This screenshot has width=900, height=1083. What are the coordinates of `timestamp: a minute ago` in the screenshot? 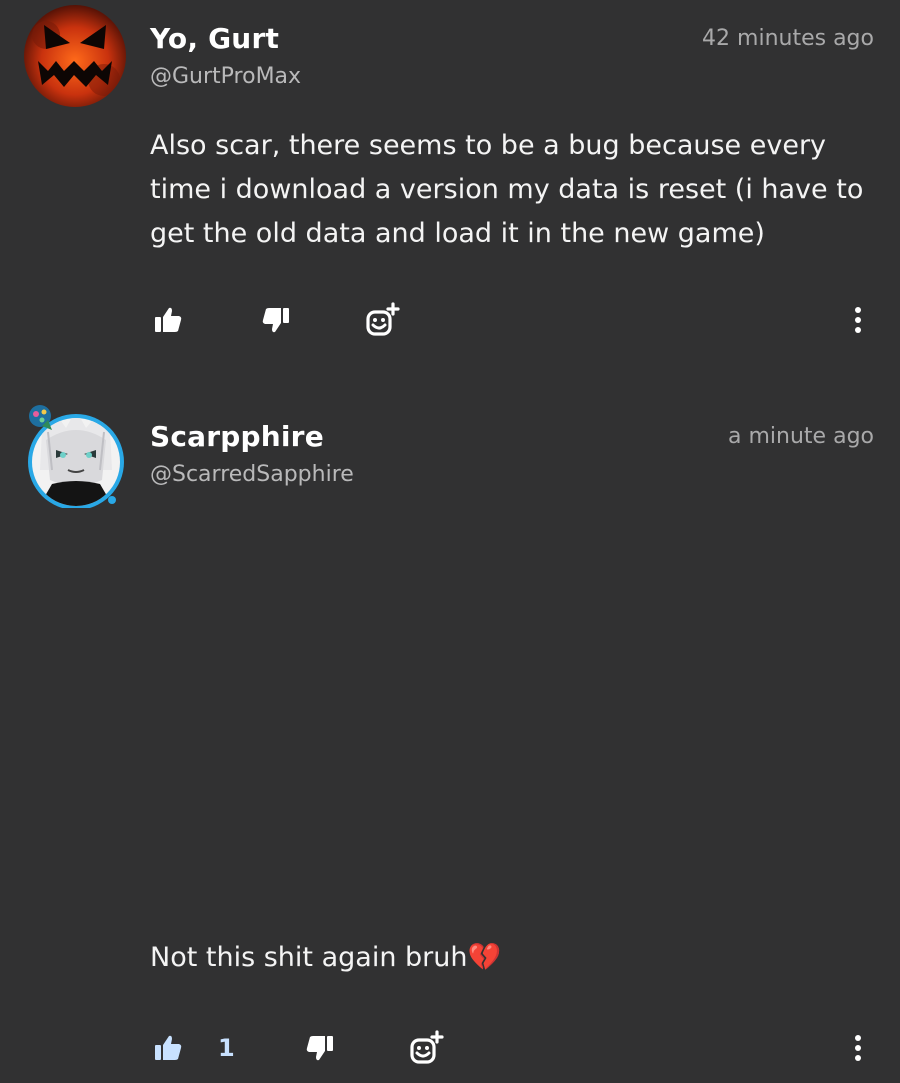 It's located at (801, 436).